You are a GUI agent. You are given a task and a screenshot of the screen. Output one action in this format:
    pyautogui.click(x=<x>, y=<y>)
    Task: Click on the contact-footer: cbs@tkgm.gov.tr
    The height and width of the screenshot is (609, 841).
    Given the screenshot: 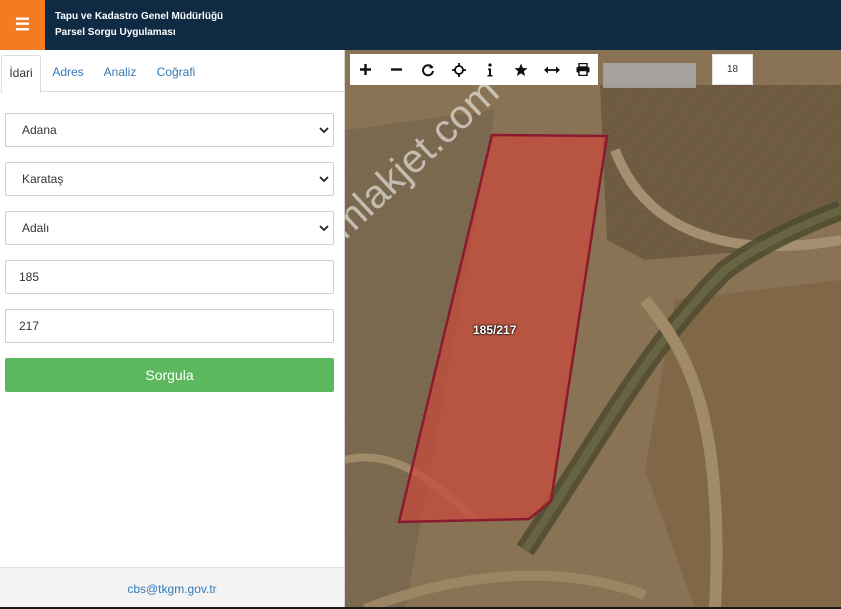 What is the action you would take?
    pyautogui.click(x=172, y=588)
    